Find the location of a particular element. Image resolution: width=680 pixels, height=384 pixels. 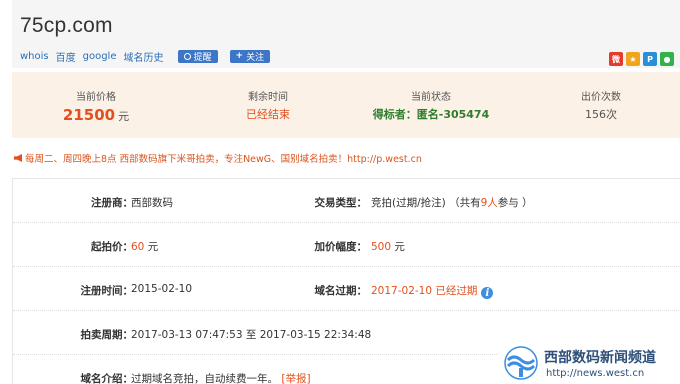

whois-link: whois is located at coordinates (34, 56).